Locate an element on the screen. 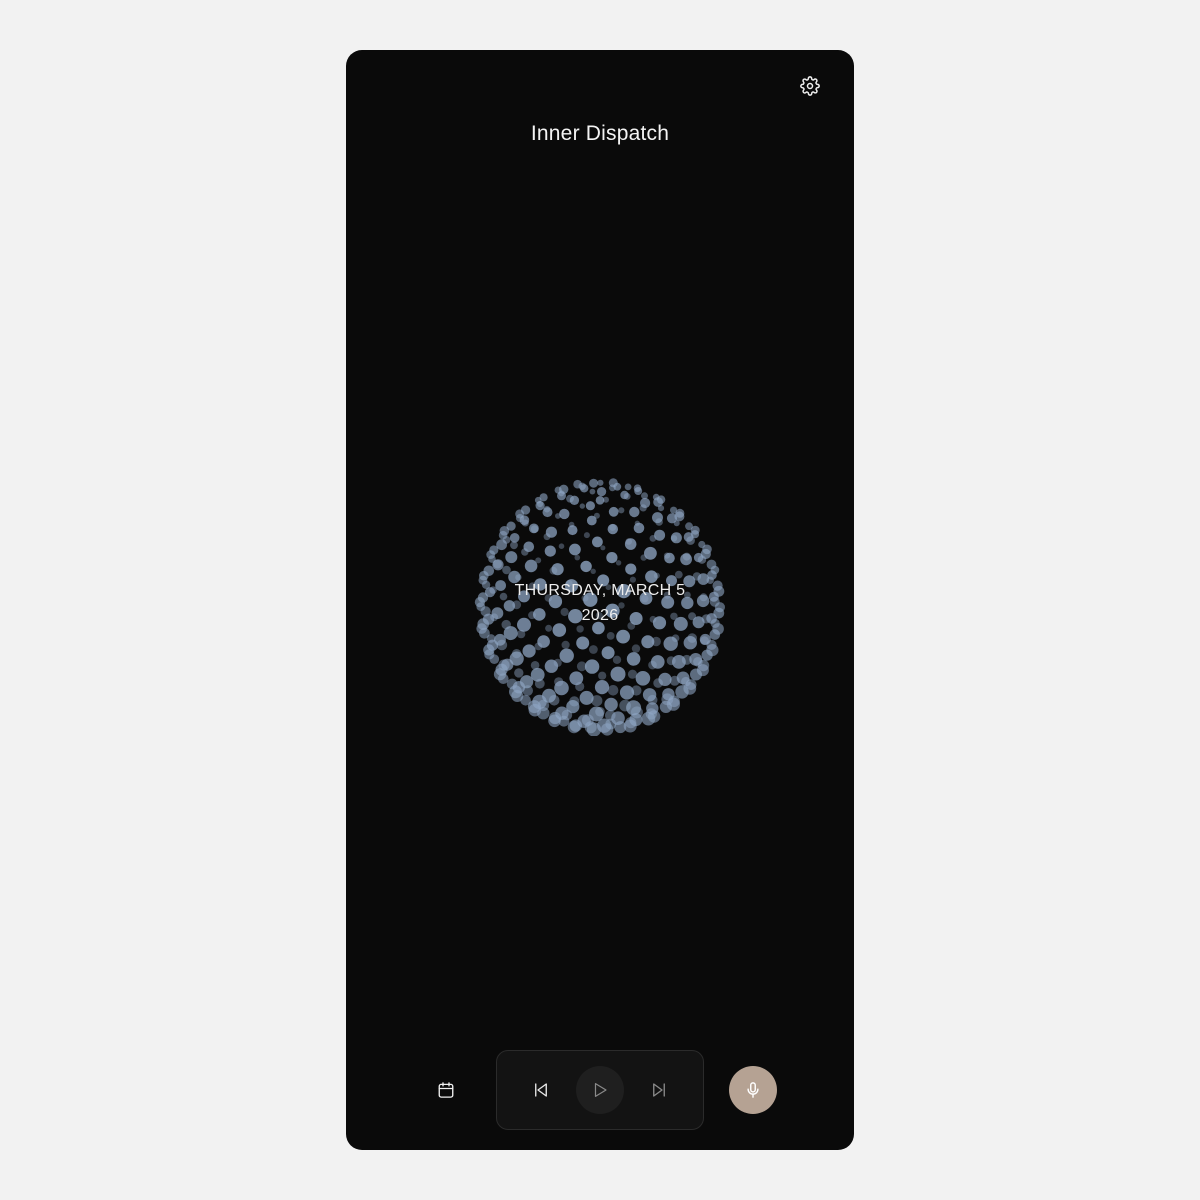  previous-button is located at coordinates (541, 1090).